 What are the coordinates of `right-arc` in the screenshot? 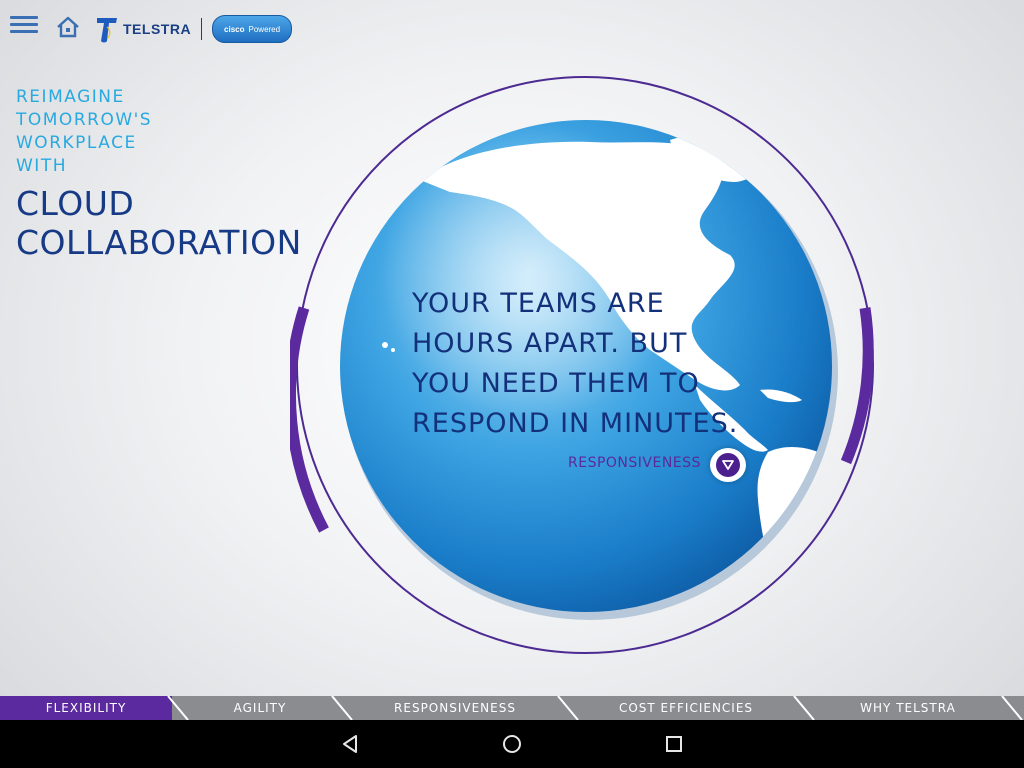 It's located at (857, 386).